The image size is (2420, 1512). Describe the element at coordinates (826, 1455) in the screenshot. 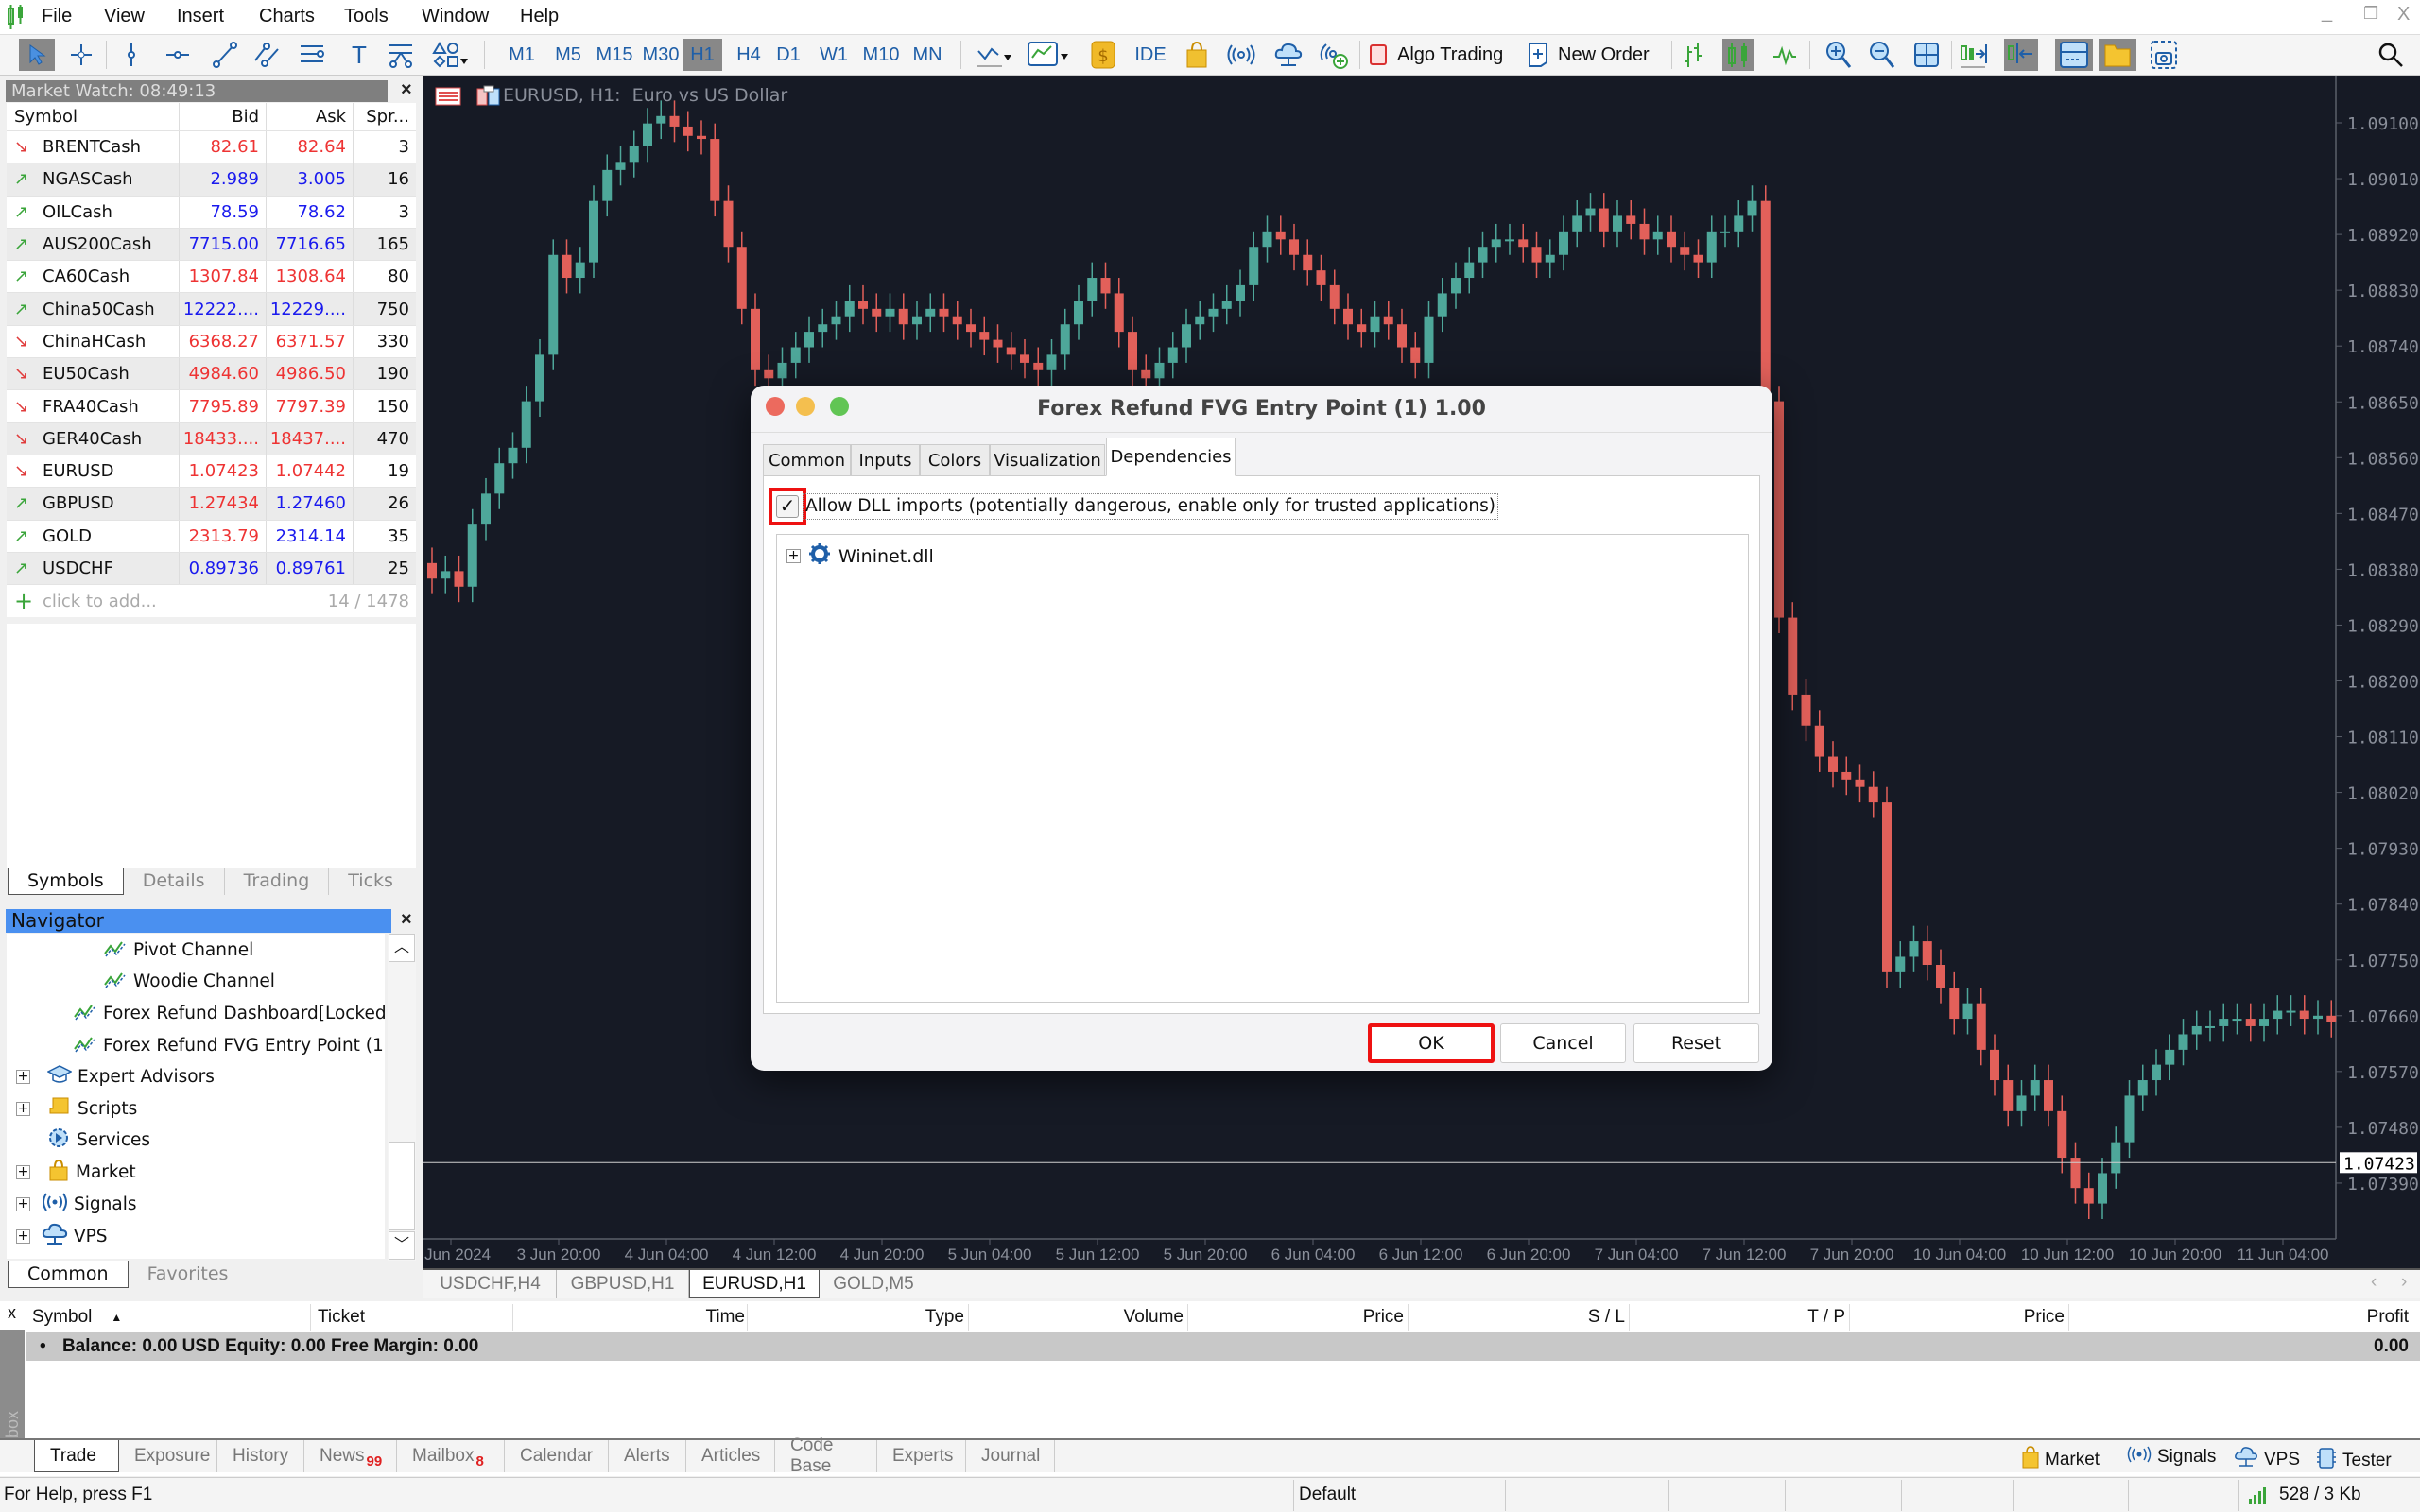

I see `toolbox-tab-code-base: Code Base` at that location.